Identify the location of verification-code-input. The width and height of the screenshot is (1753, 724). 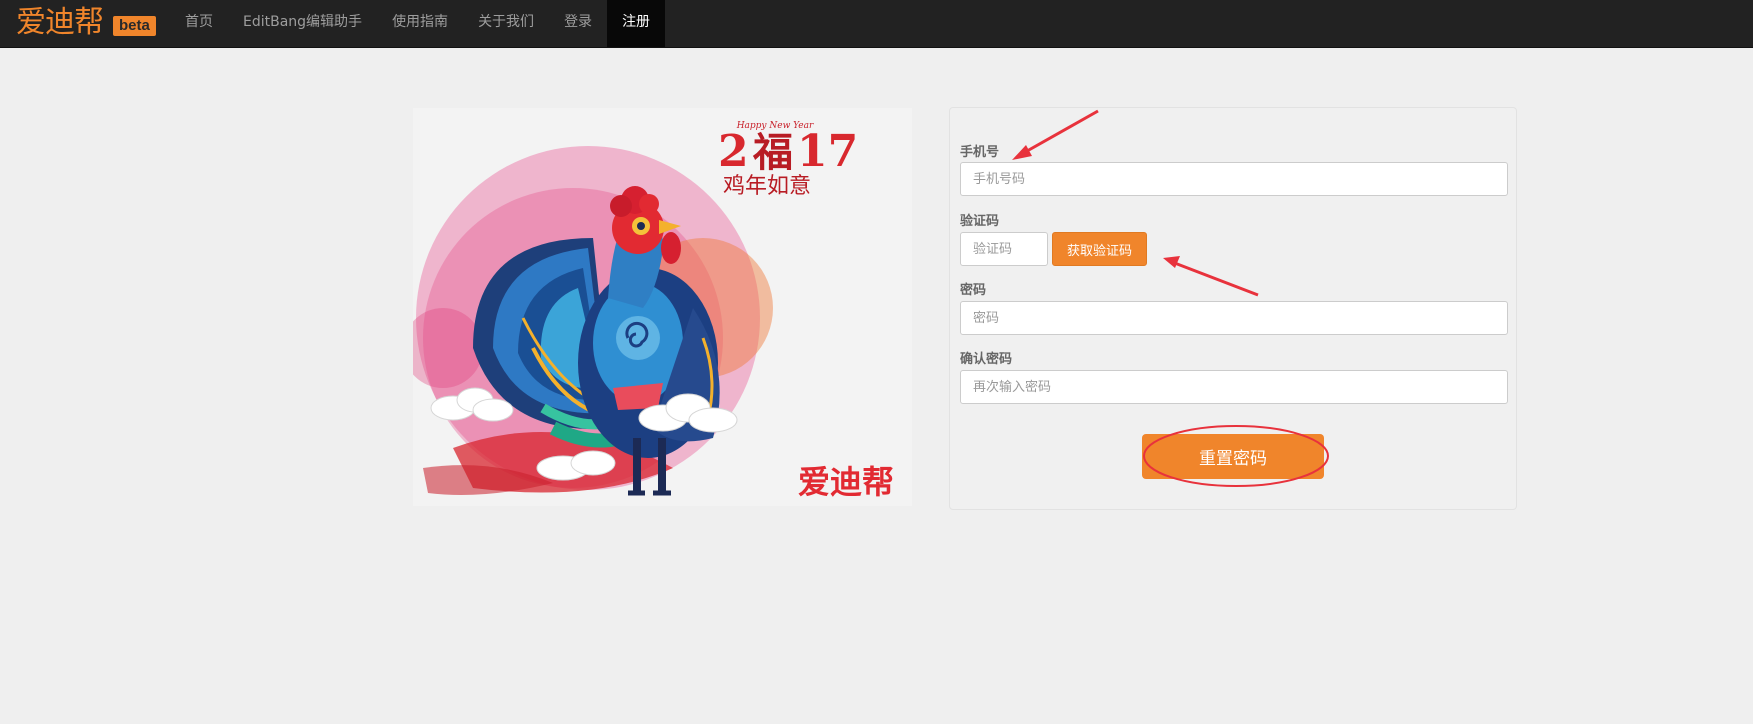
(1004, 249).